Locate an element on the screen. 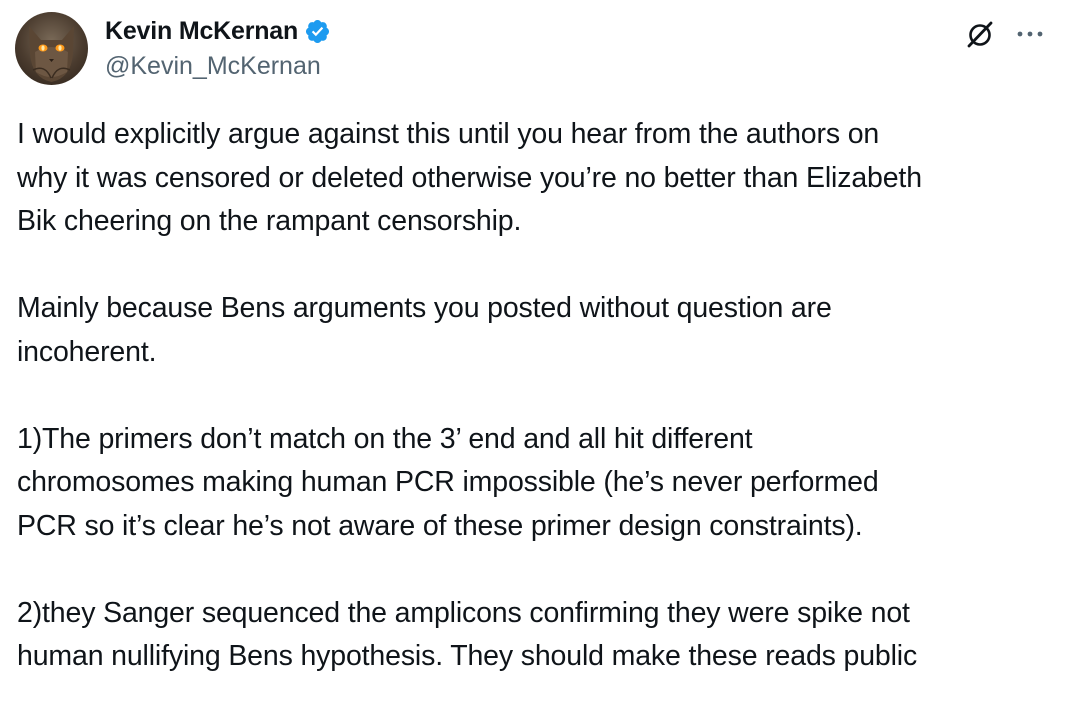 Image resolution: width=1066 pixels, height=722 pixels. more-options-button is located at coordinates (1030, 34).